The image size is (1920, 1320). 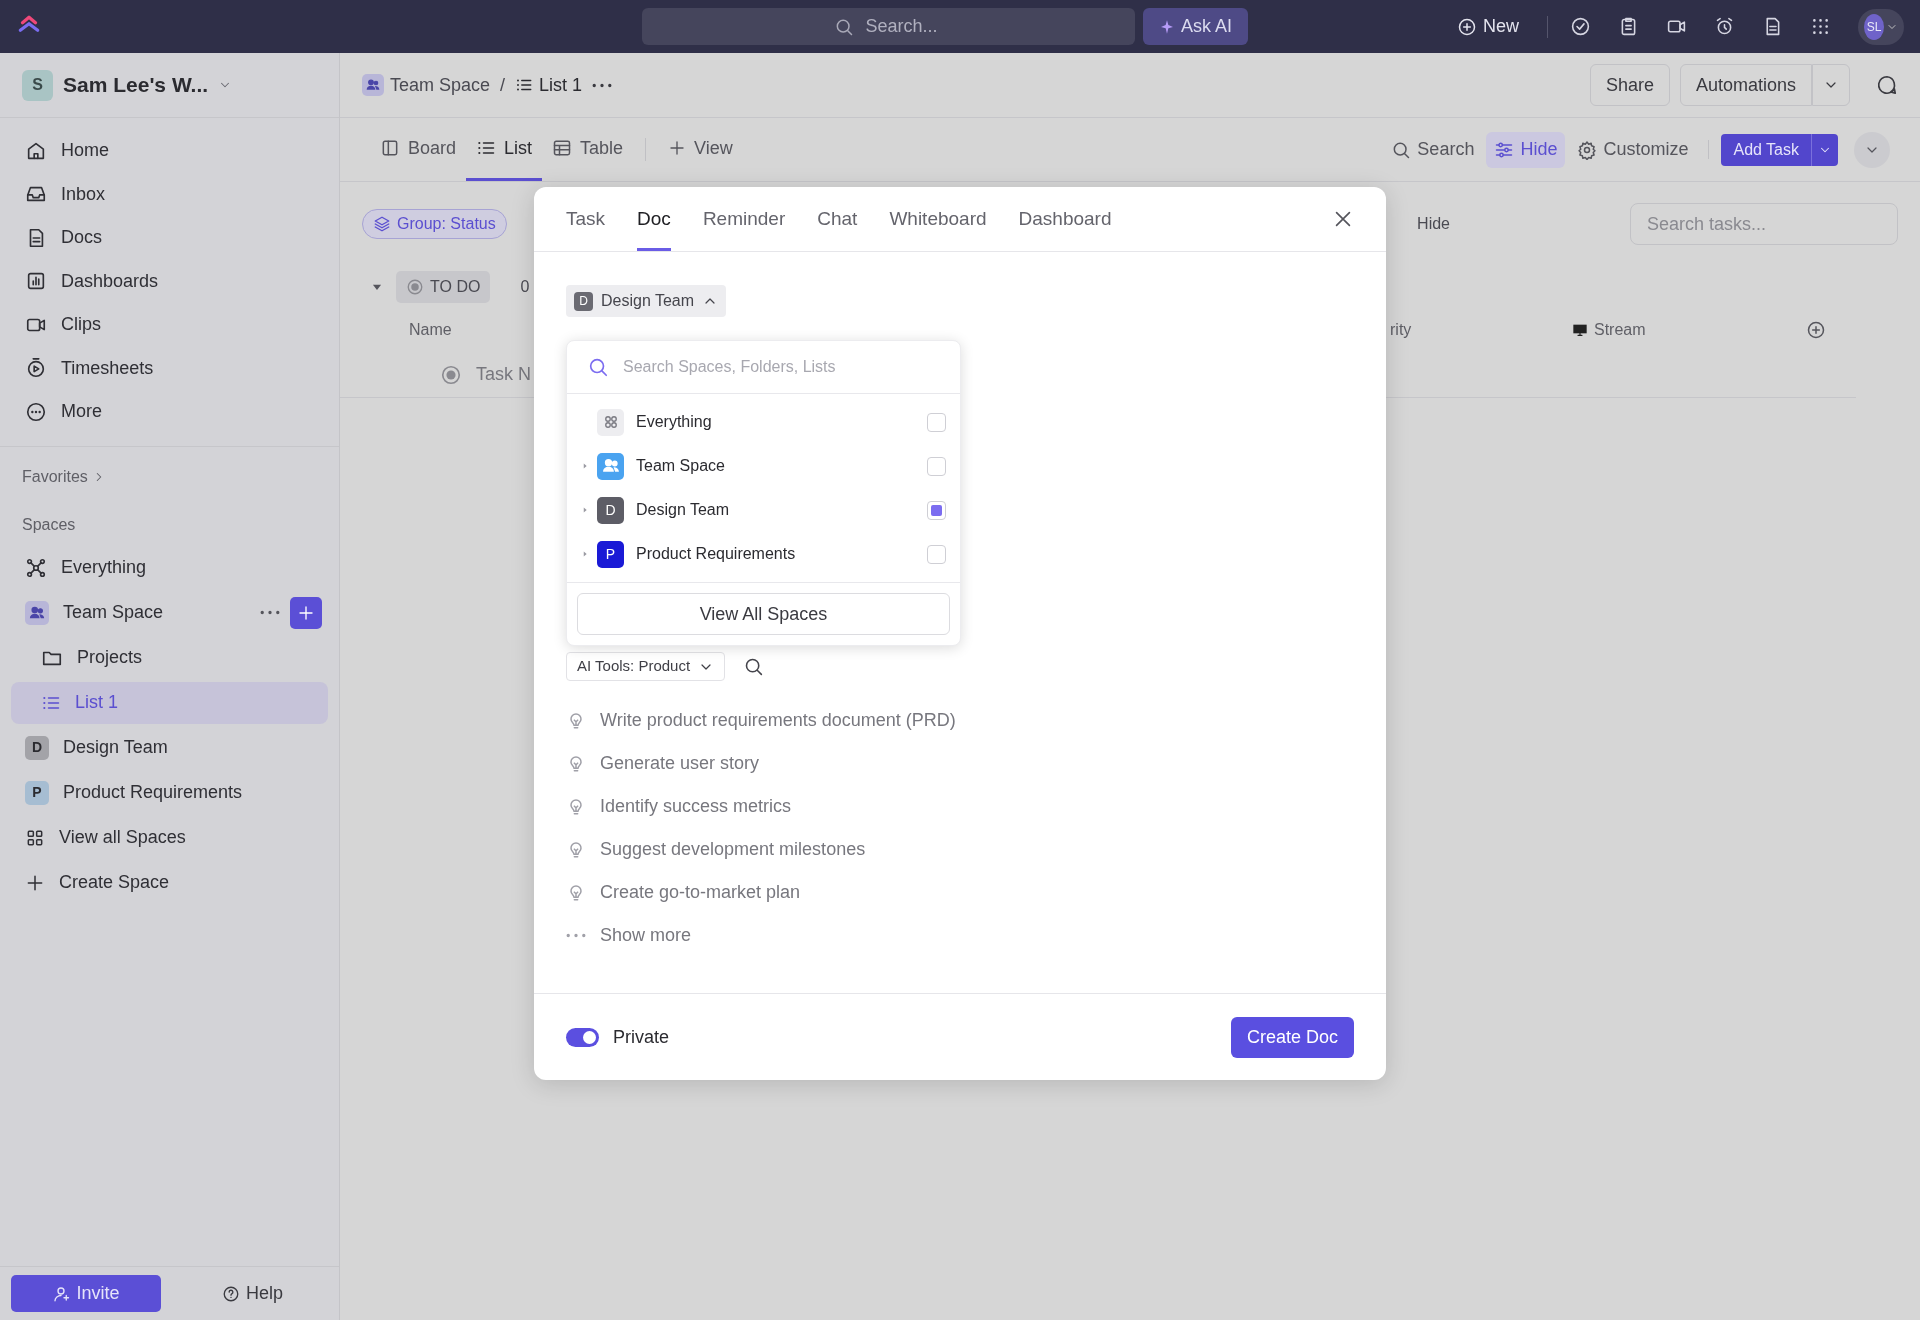 I want to click on apps-grid-icon, so click(x=1820, y=26).